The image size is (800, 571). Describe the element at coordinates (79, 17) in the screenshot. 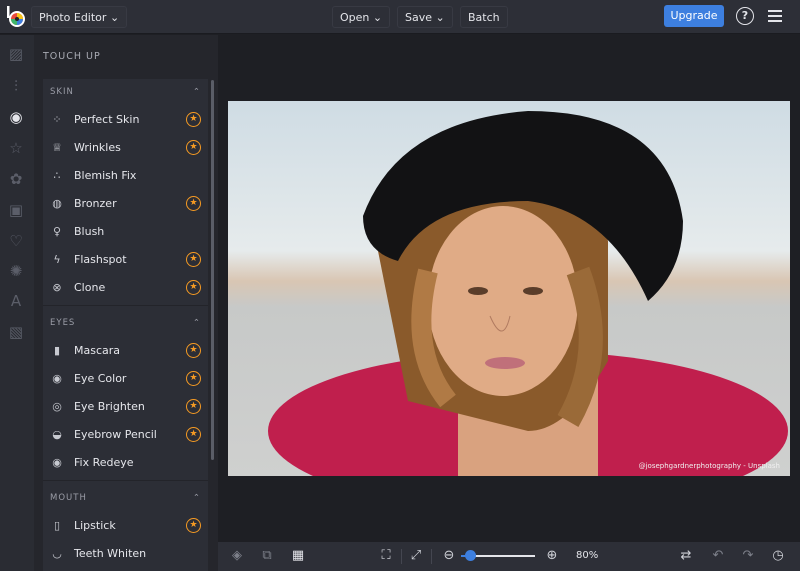

I see `photo-editor-menu: Photo Editor ⌄` at that location.